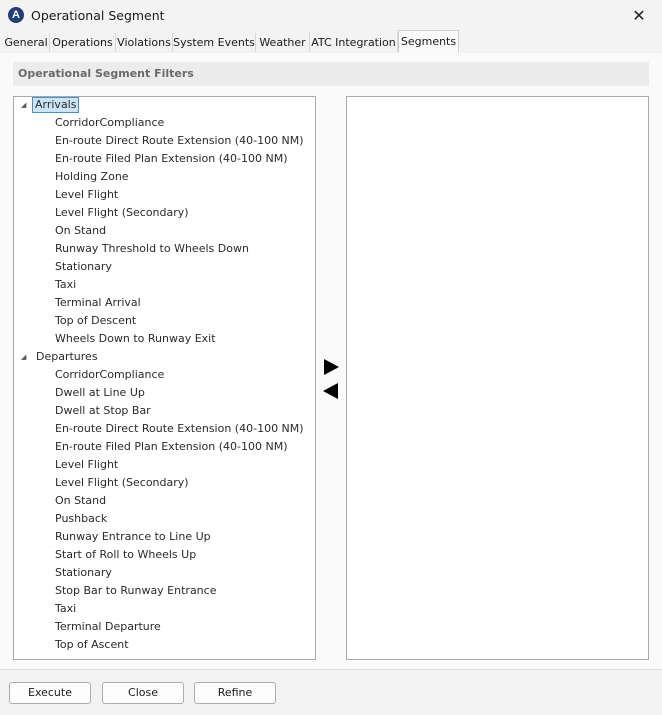 The width and height of the screenshot is (662, 715). What do you see at coordinates (331, 367) in the screenshot?
I see `add-to-selection-arrow-icon` at bounding box center [331, 367].